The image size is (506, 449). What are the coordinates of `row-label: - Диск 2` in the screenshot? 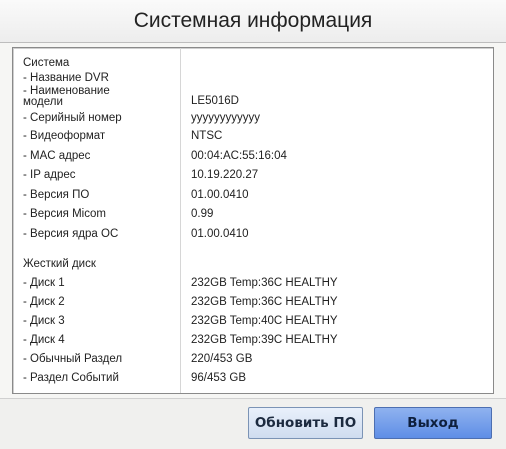 It's located at (44, 302).